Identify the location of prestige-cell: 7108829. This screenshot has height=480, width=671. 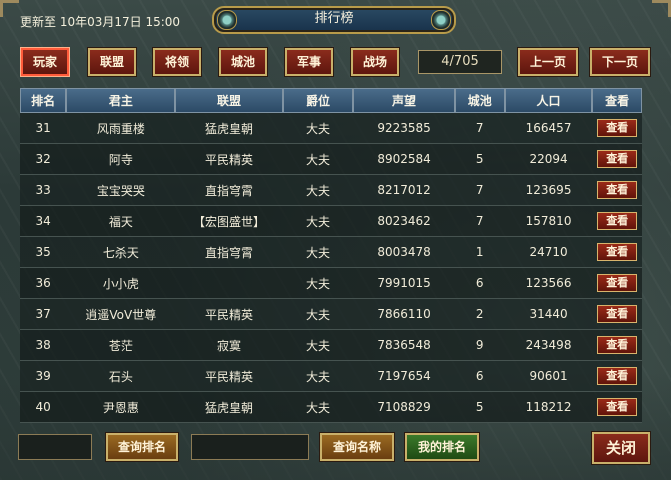
(404, 407).